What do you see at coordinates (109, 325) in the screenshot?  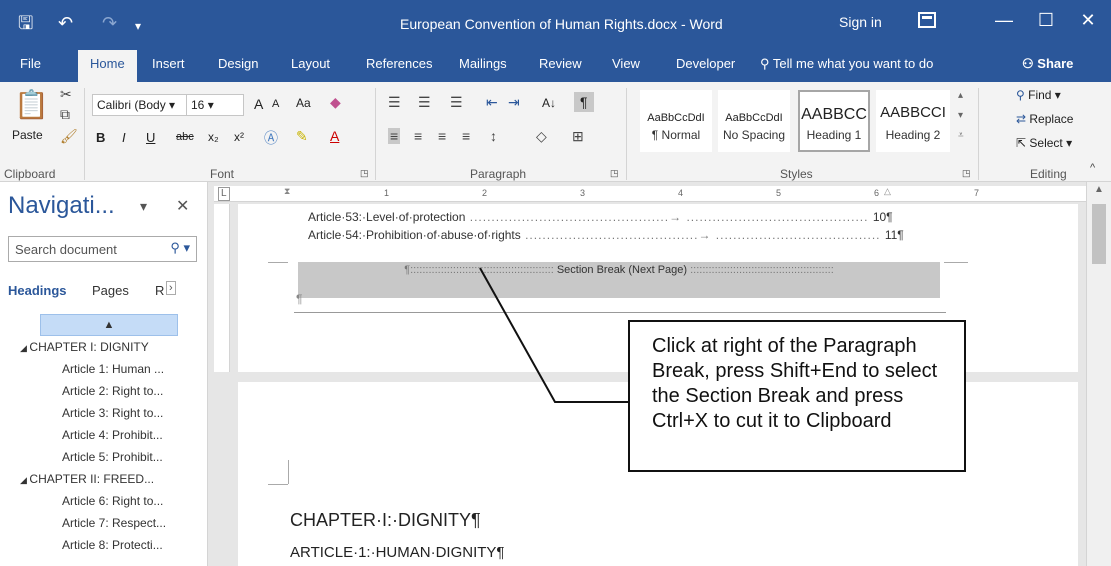 I see `collapse-all-button: ▲` at bounding box center [109, 325].